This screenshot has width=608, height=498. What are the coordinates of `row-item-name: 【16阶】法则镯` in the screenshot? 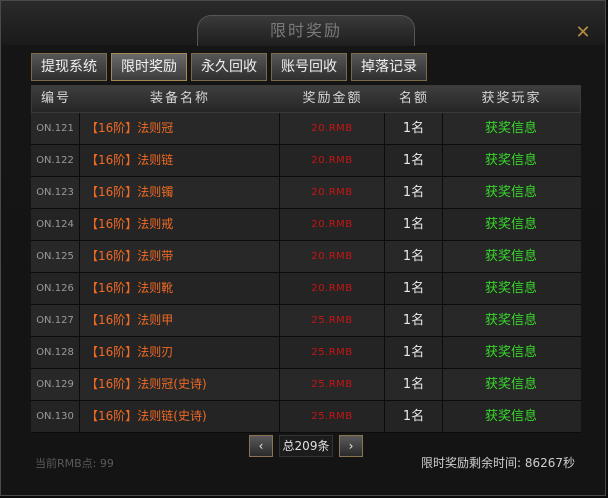 It's located at (179, 192).